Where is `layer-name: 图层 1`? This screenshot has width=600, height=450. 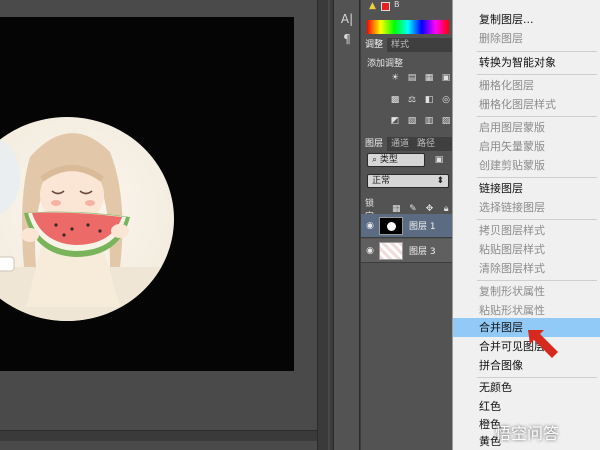
layer-name: 图层 1 is located at coordinates (422, 227).